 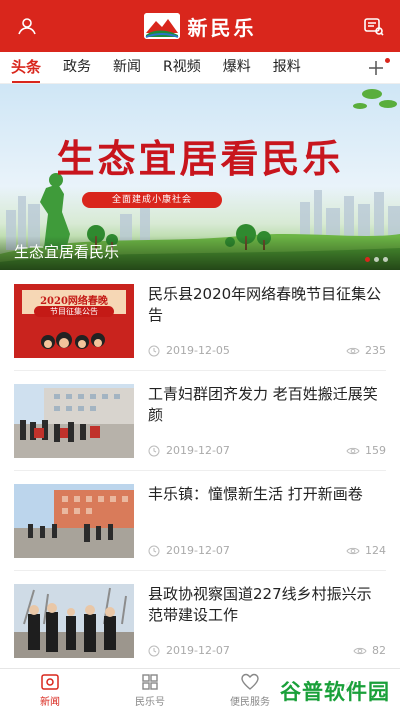 I want to click on news-date: 2019-12-05, so click(x=189, y=350).